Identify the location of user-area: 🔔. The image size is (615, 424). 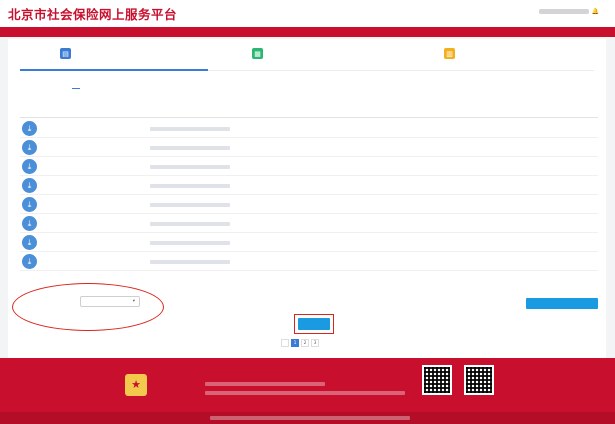
(570, 11).